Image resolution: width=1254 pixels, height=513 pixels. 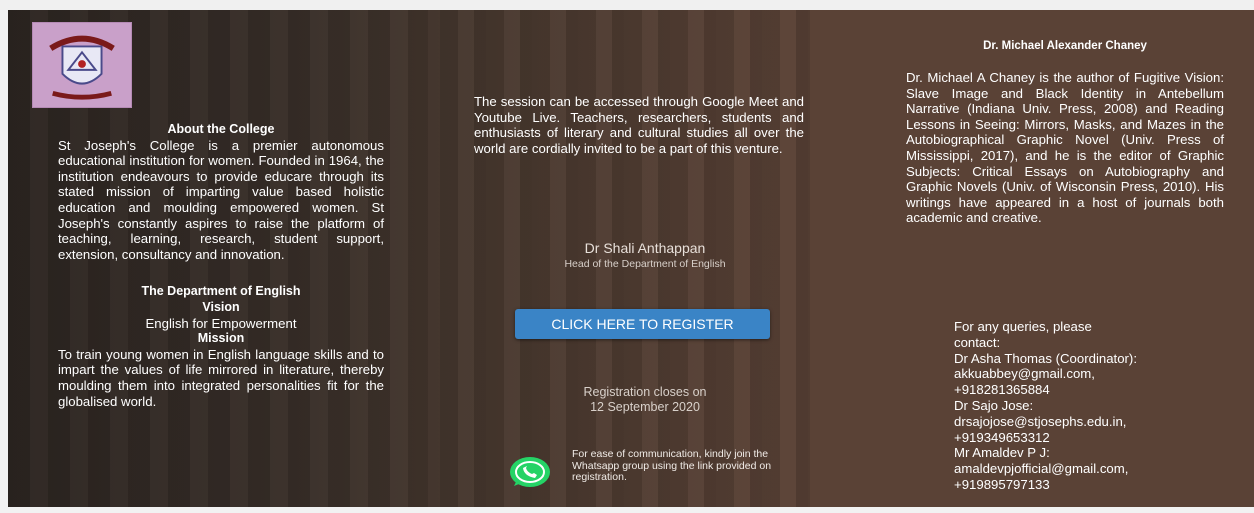 I want to click on top-border, so click(x=627, y=5).